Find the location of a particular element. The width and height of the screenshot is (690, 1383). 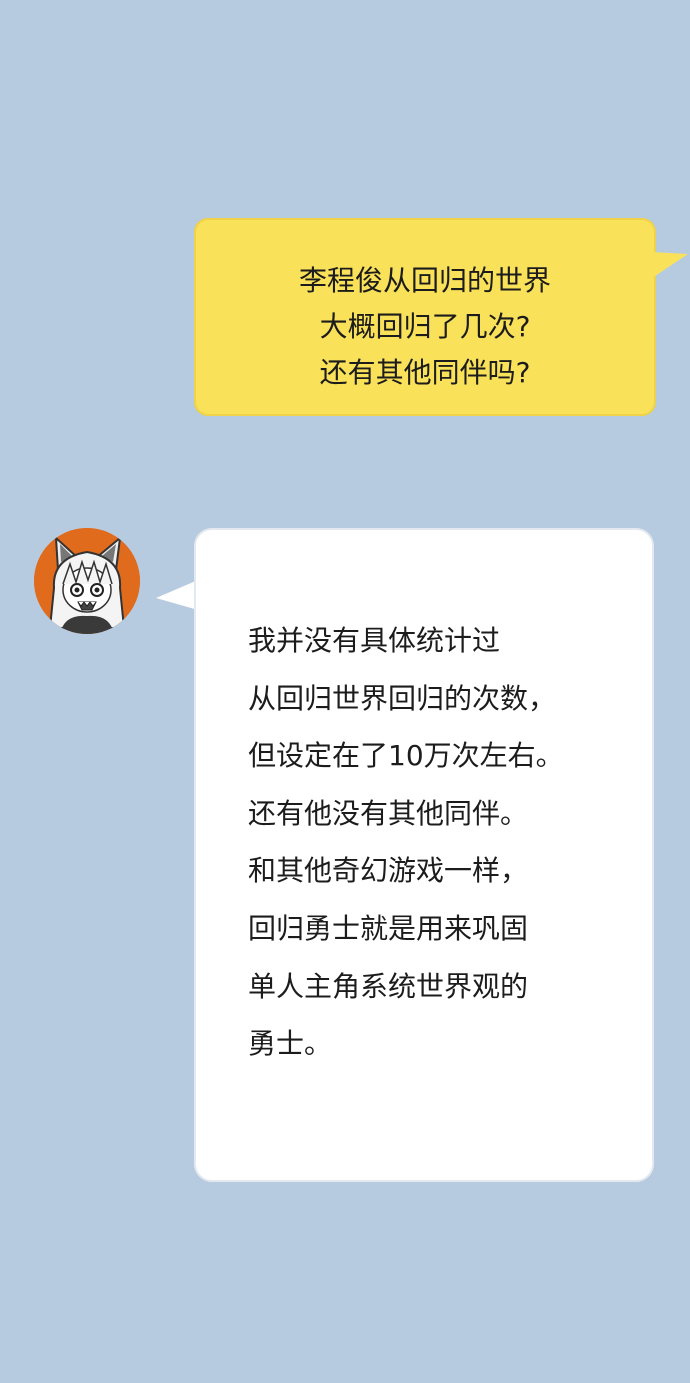

question-text: 李程俊从回归的世界 大概回归了几次? 还有其他同伴吗? is located at coordinates (424, 326).